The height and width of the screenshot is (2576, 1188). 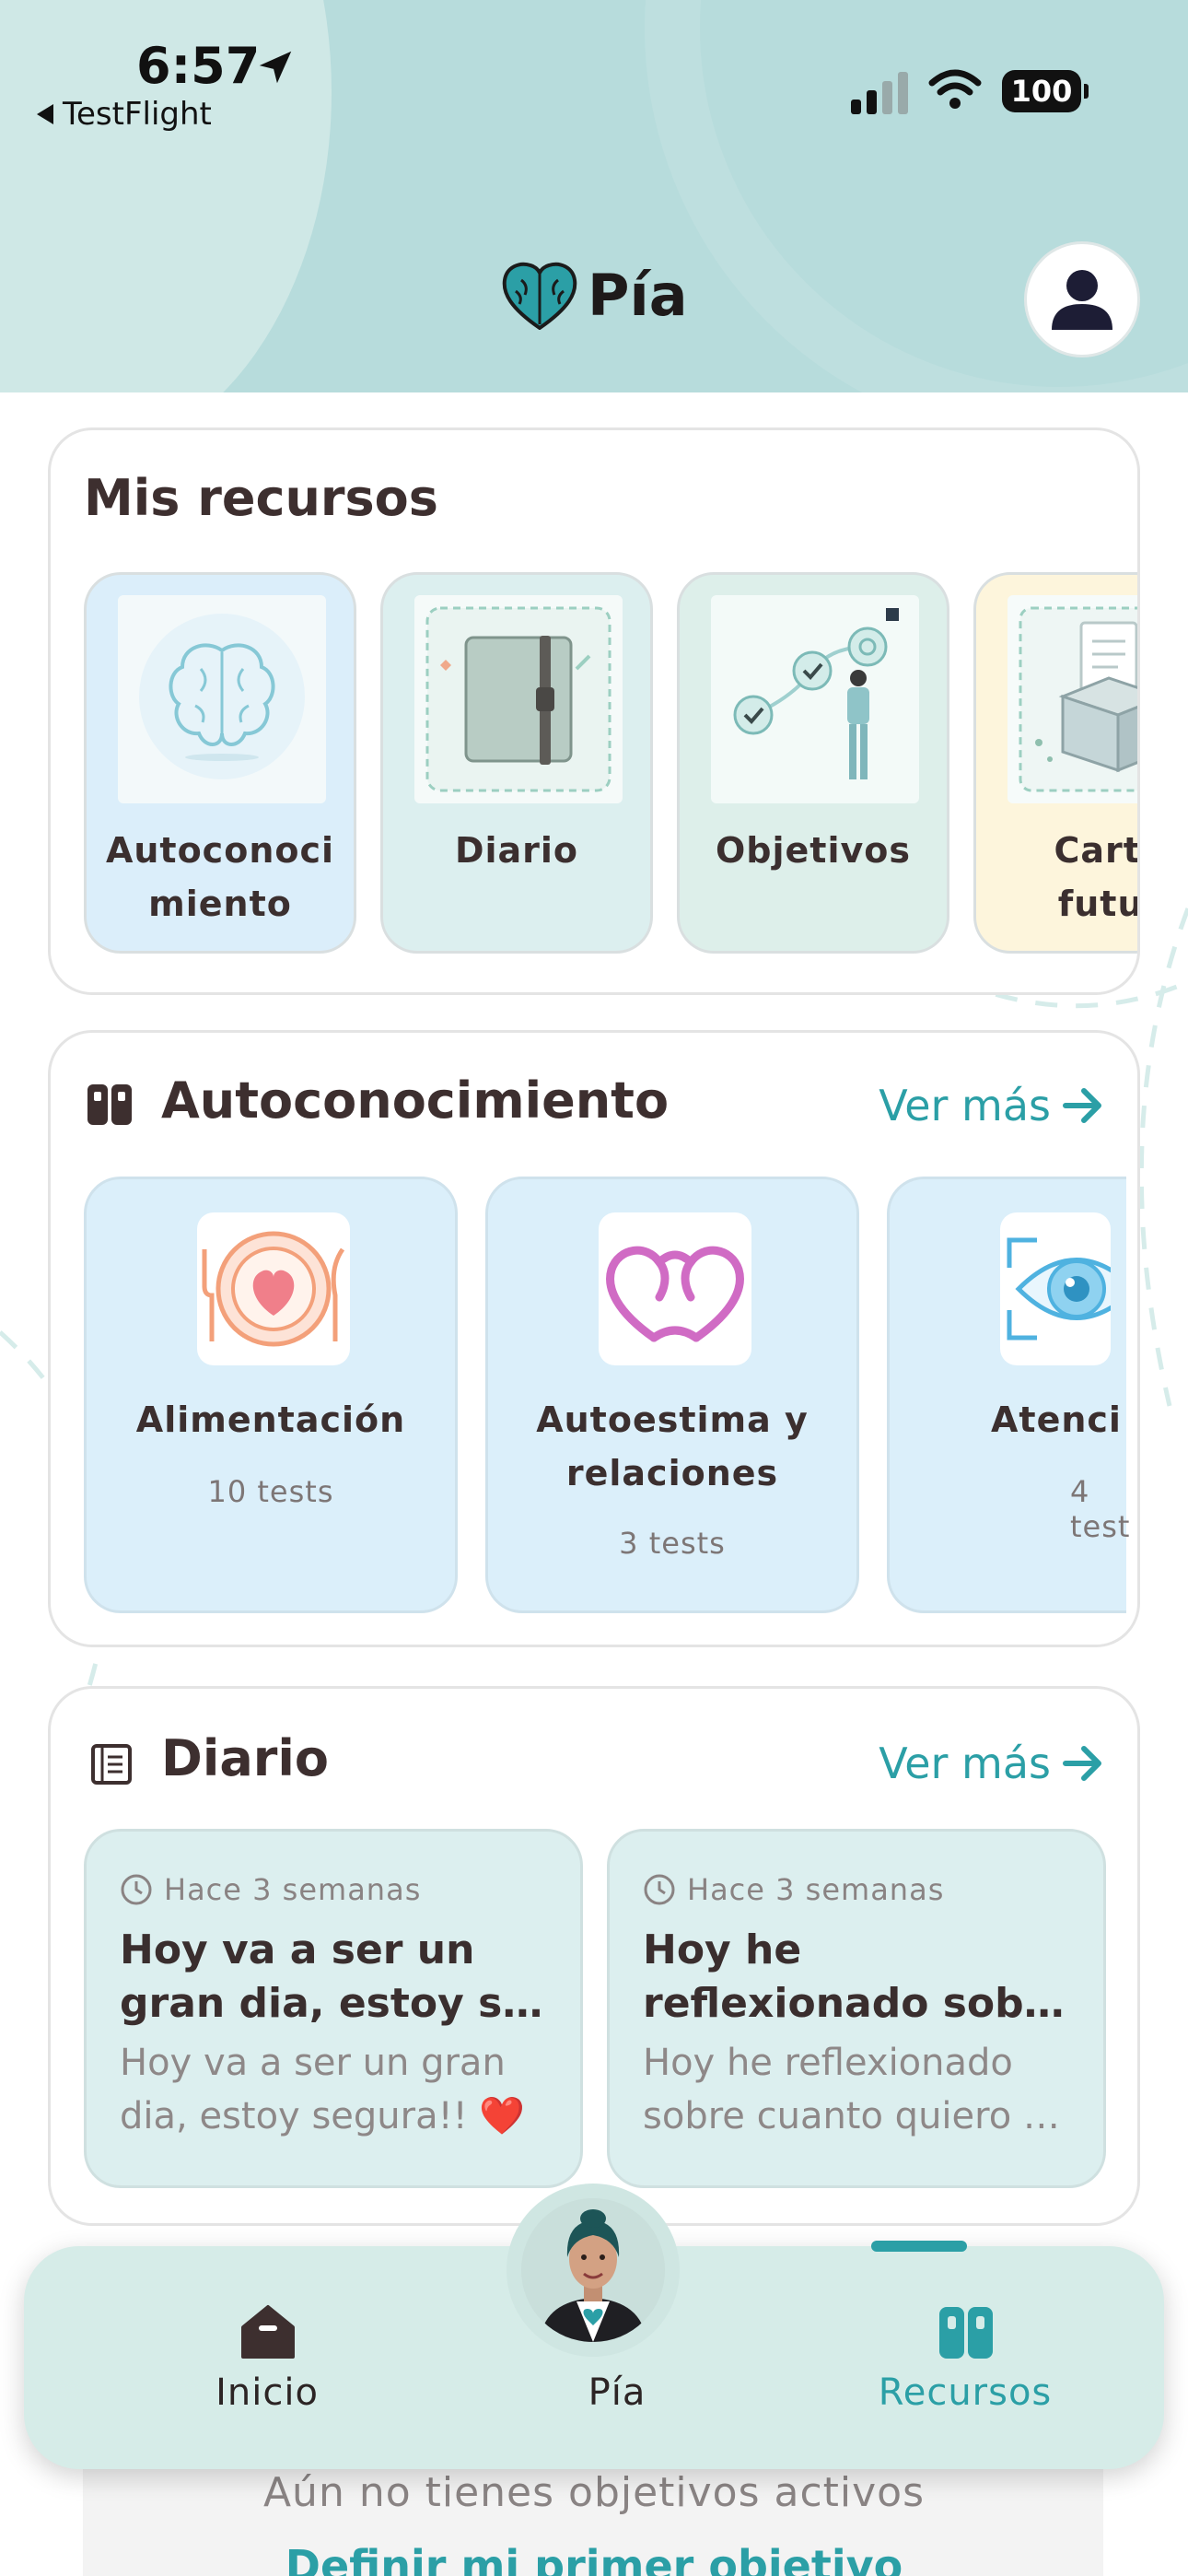 I want to click on self-knowledge-item-self-esteem: Autoestima y relaciones 3 tests, so click(x=672, y=1395).